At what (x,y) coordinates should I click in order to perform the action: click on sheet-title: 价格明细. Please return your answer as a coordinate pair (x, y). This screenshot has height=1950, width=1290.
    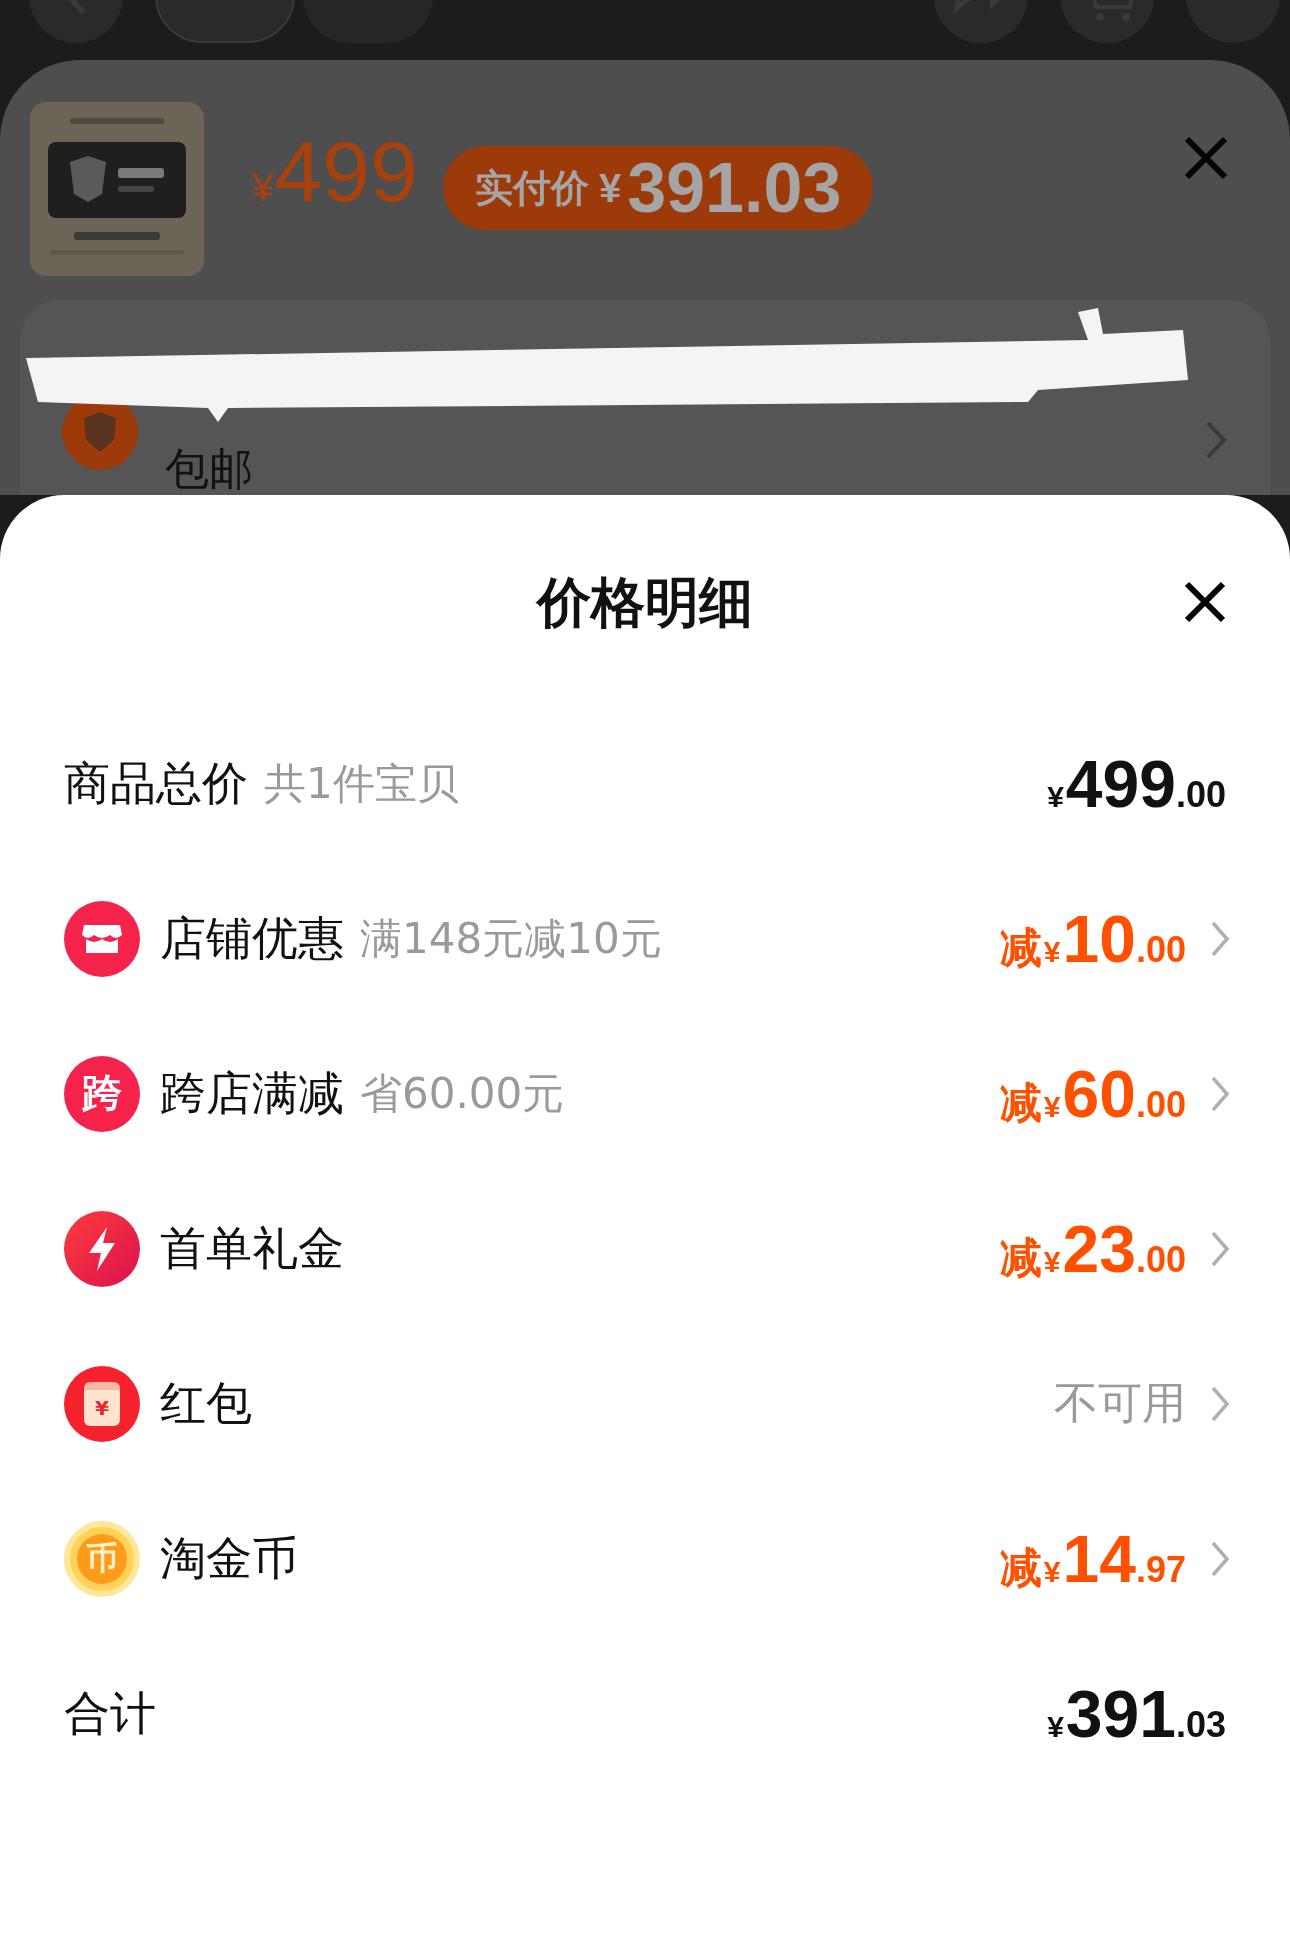
    Looking at the image, I should click on (645, 603).